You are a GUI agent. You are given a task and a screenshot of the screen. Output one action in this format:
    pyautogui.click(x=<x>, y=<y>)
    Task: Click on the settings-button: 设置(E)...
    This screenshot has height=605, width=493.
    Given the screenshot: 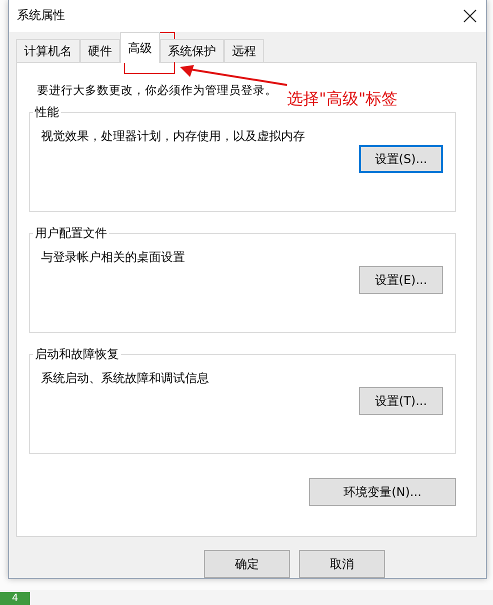 What is the action you would take?
    pyautogui.click(x=401, y=280)
    